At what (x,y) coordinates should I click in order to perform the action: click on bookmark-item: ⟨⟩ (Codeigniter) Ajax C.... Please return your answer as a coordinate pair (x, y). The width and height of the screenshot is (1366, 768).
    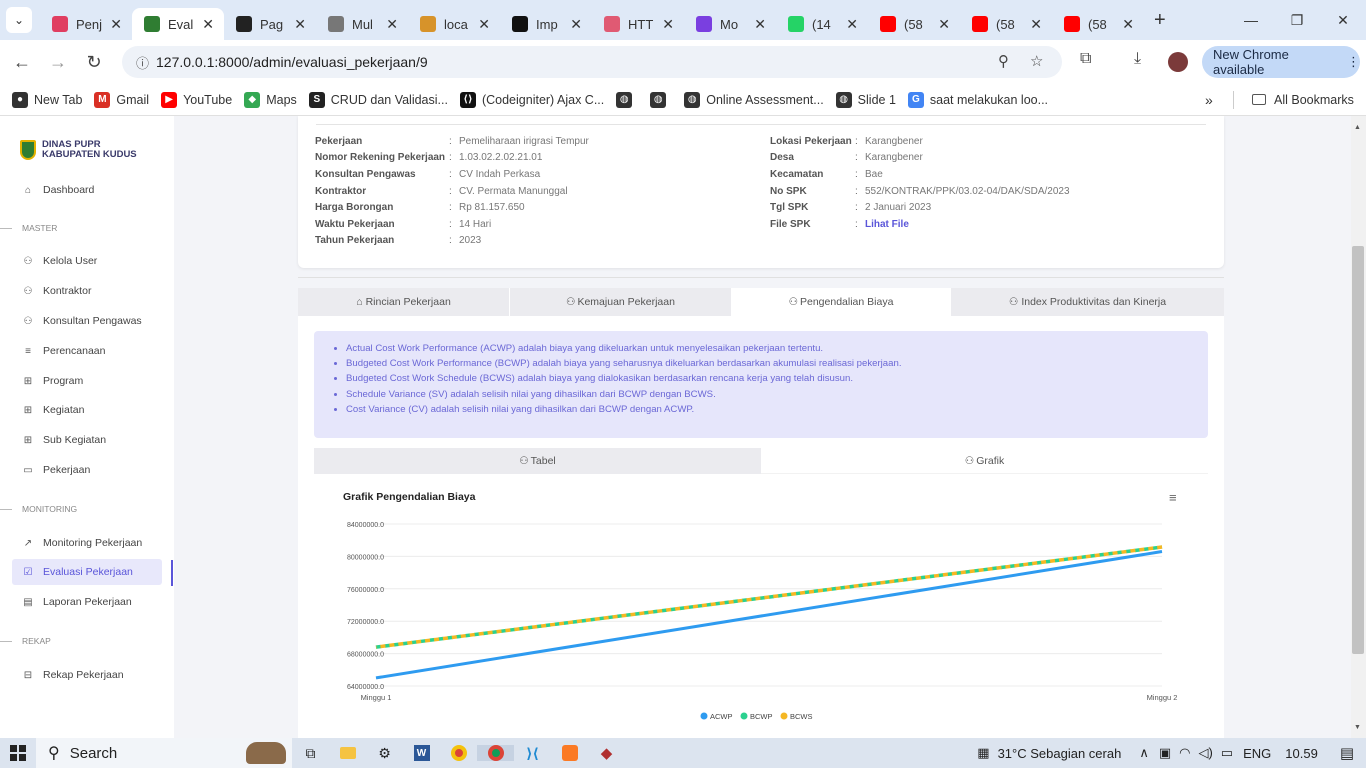
    Looking at the image, I should click on (531, 99).